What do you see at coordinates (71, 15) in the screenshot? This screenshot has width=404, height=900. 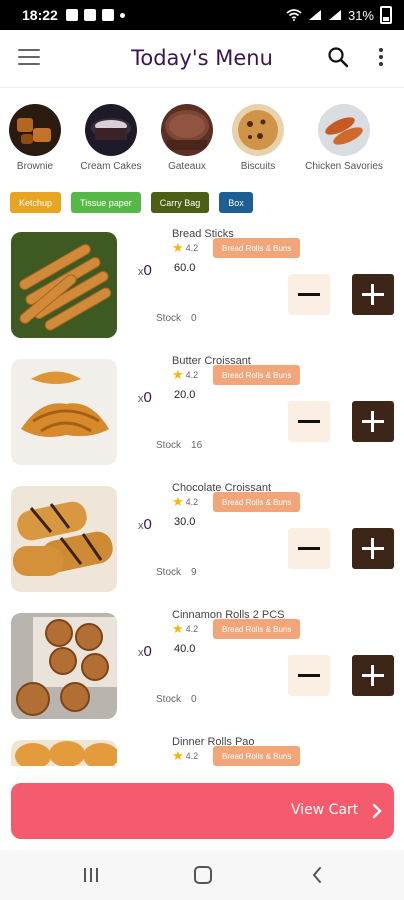 I see `notification-app-icon` at bounding box center [71, 15].